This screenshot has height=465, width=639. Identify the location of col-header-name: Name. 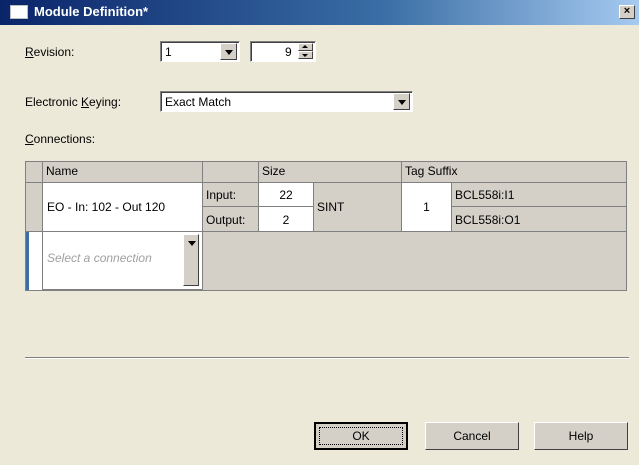
(123, 172).